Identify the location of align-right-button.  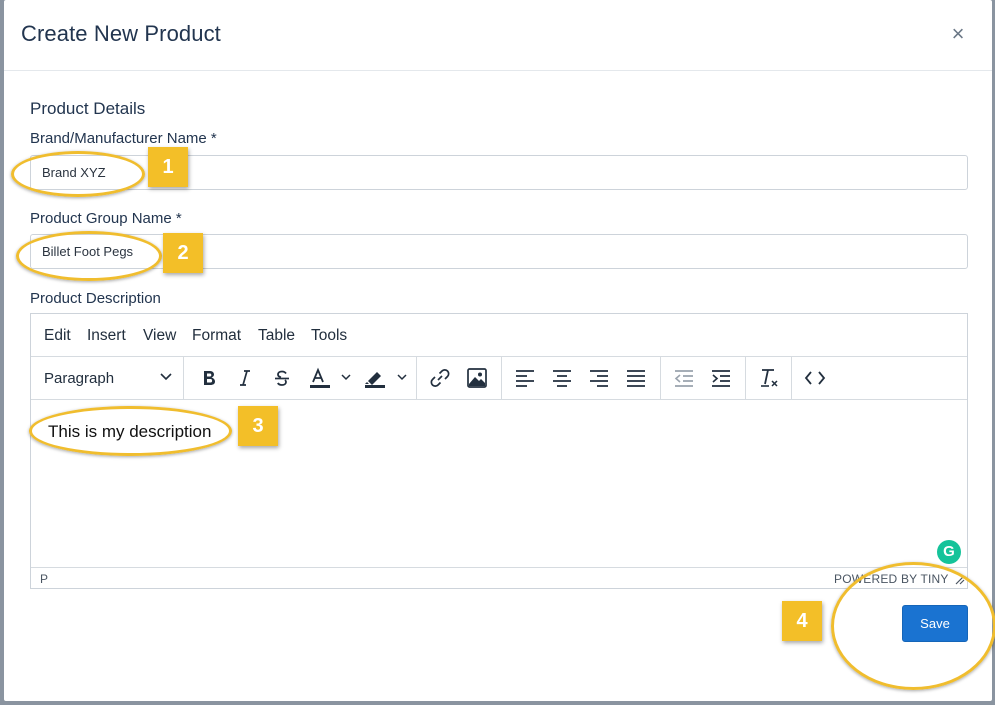
(599, 378).